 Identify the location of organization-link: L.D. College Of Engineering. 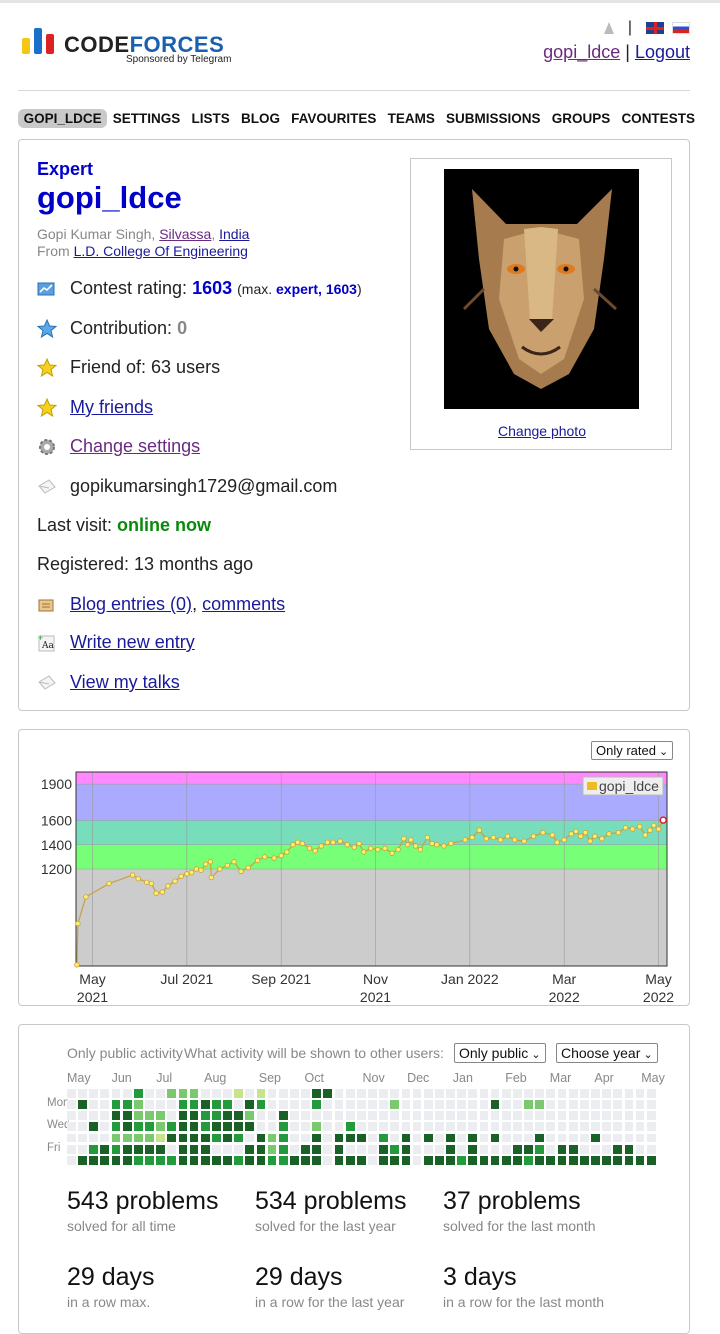
(161, 251).